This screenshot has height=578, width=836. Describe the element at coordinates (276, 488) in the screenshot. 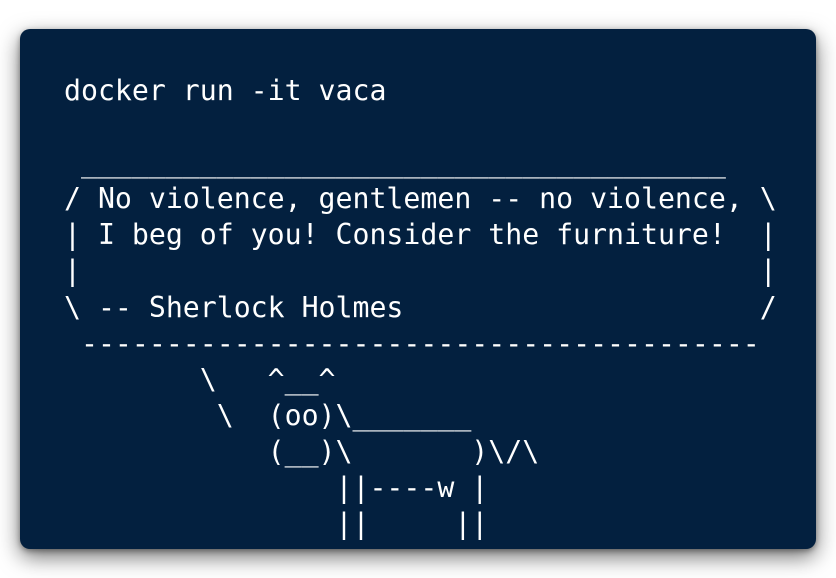

I see `ascii-cow-line: ||----w |` at that location.